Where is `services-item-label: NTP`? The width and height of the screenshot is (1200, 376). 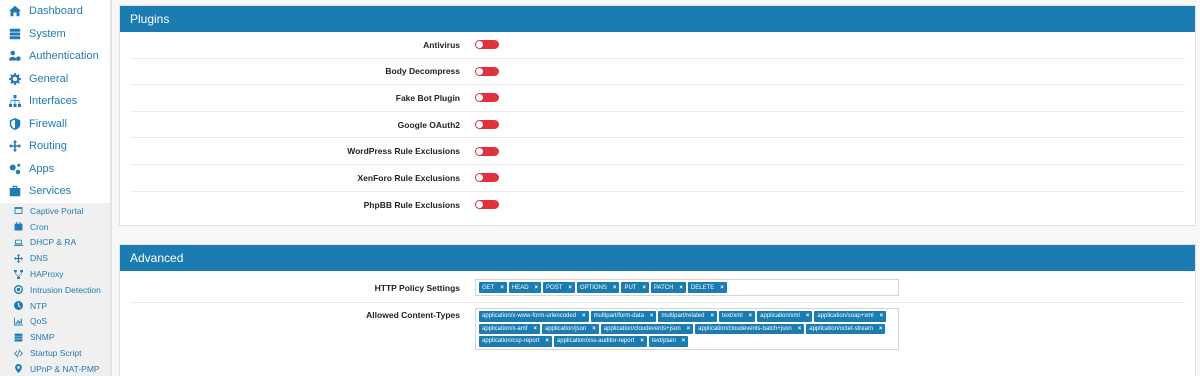 services-item-label: NTP is located at coordinates (38, 305).